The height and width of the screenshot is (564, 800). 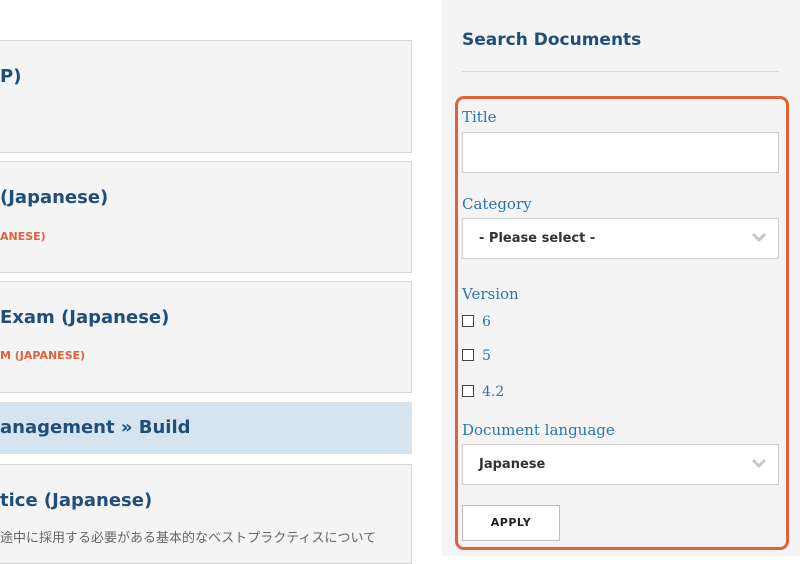 What do you see at coordinates (95, 427) in the screenshot?
I see `breadcrumb-text: anagement » Build` at bounding box center [95, 427].